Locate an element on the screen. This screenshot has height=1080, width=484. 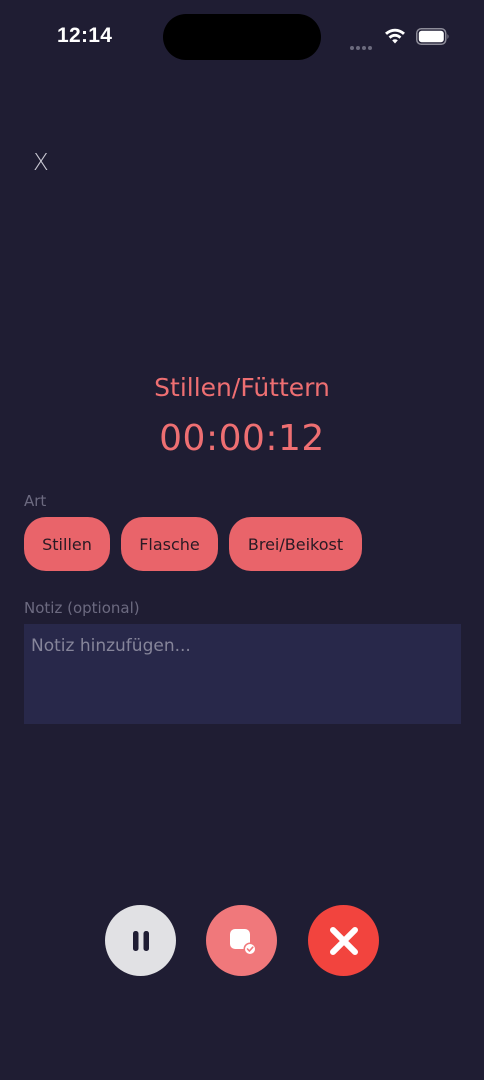
cancel-button is located at coordinates (343, 940).